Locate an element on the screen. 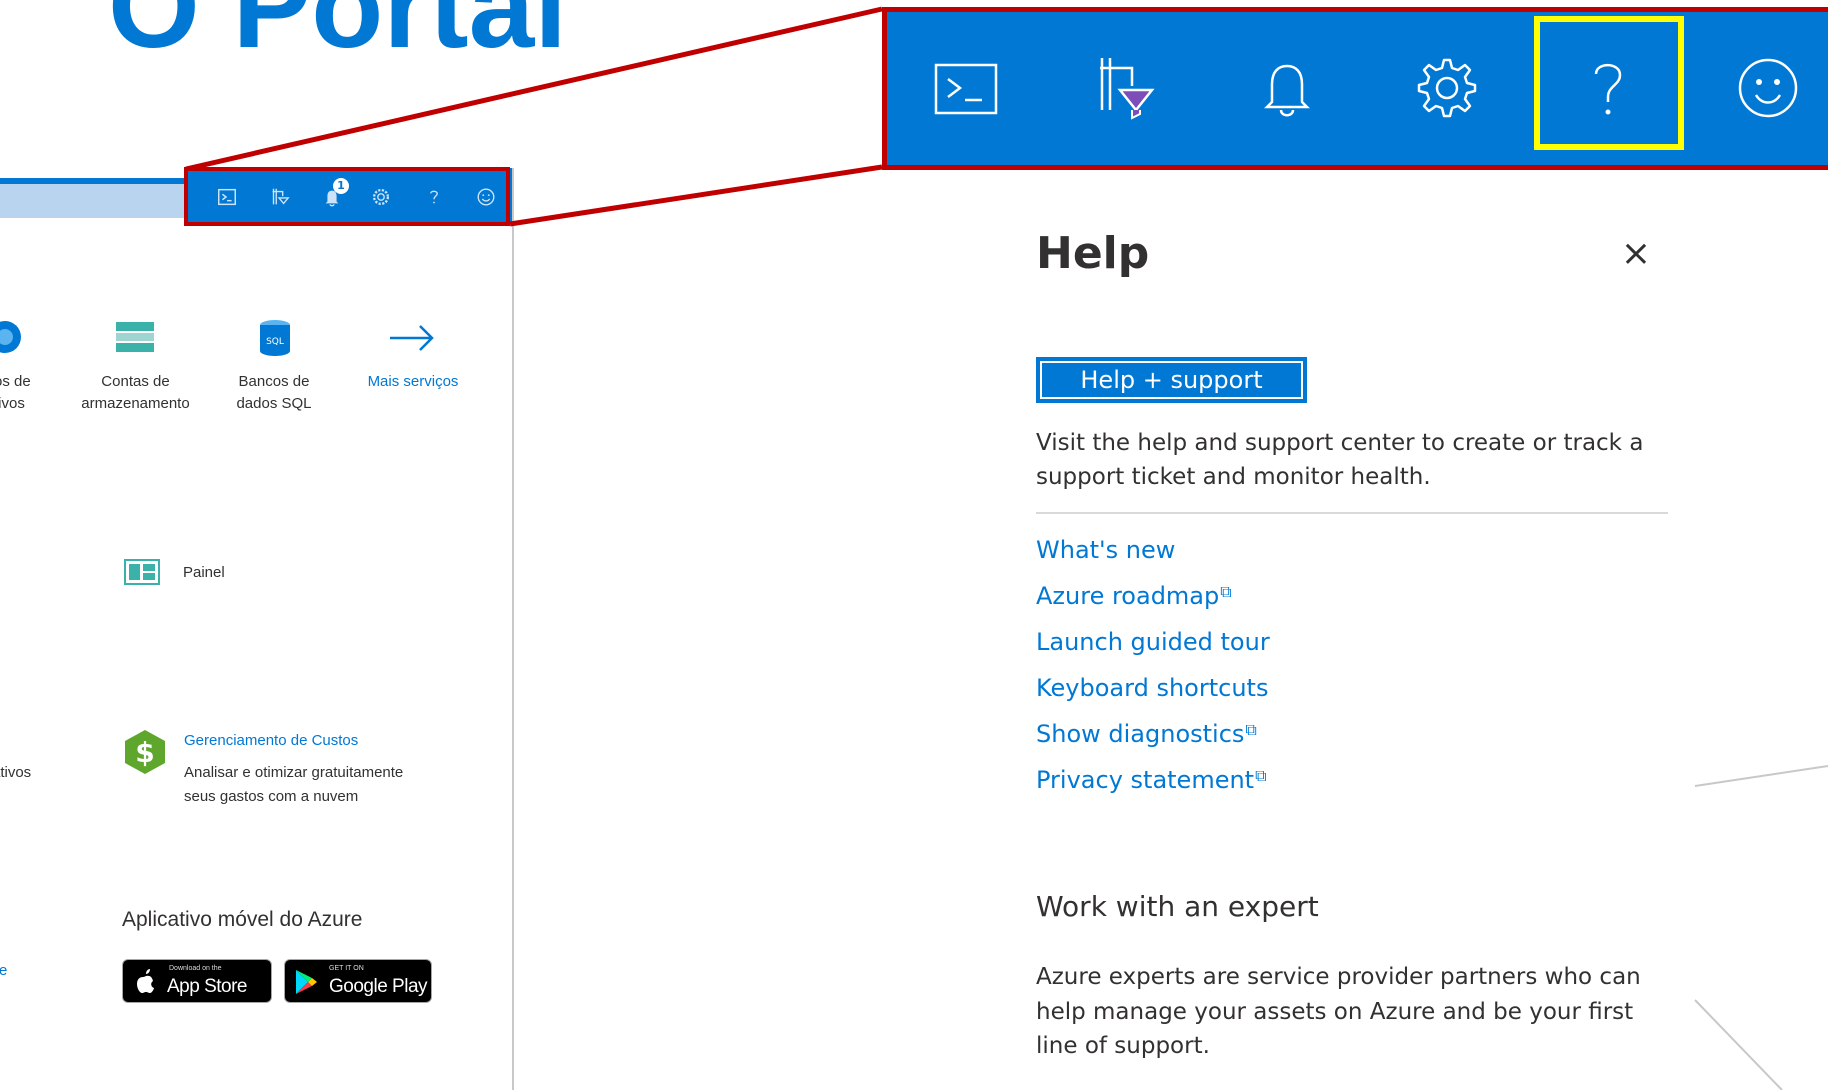 The height and width of the screenshot is (1090, 1828). apple-icon is located at coordinates (145, 981).